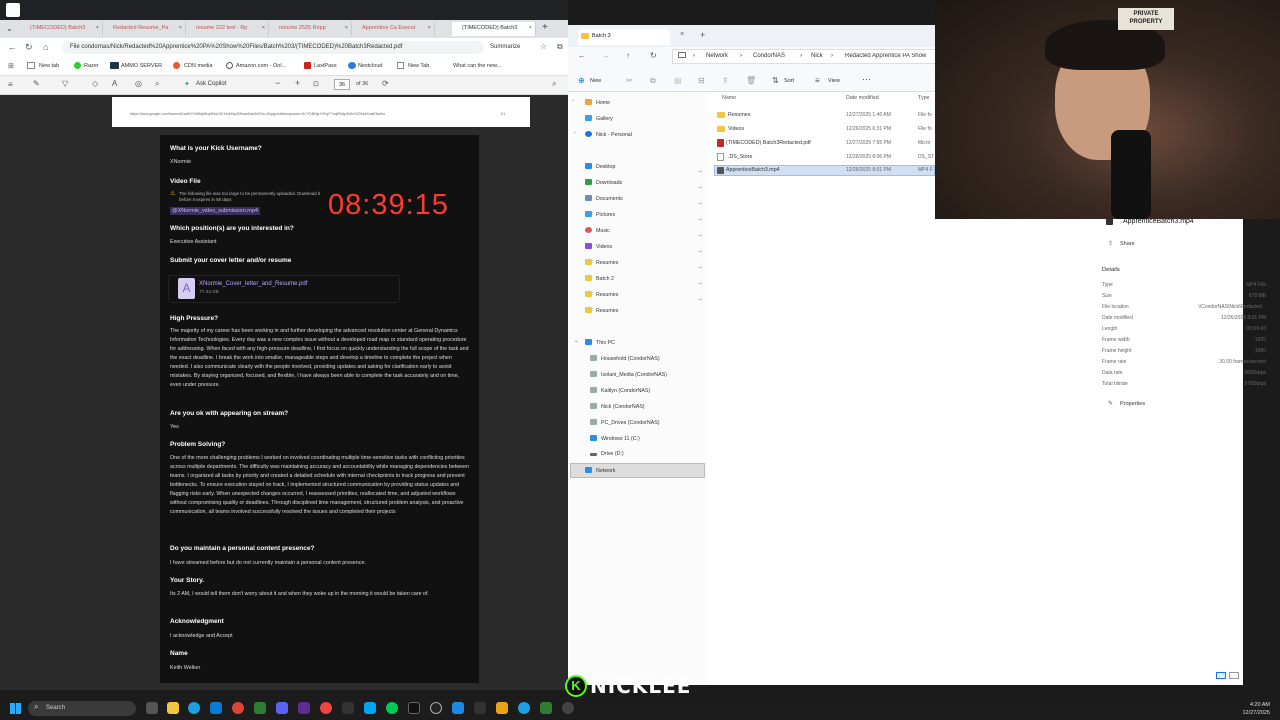 The image size is (1280, 720). Describe the element at coordinates (620, 390) in the screenshot. I see `nav-drive-kaitlyn: Kaitlyn (CondorNAS)` at that location.